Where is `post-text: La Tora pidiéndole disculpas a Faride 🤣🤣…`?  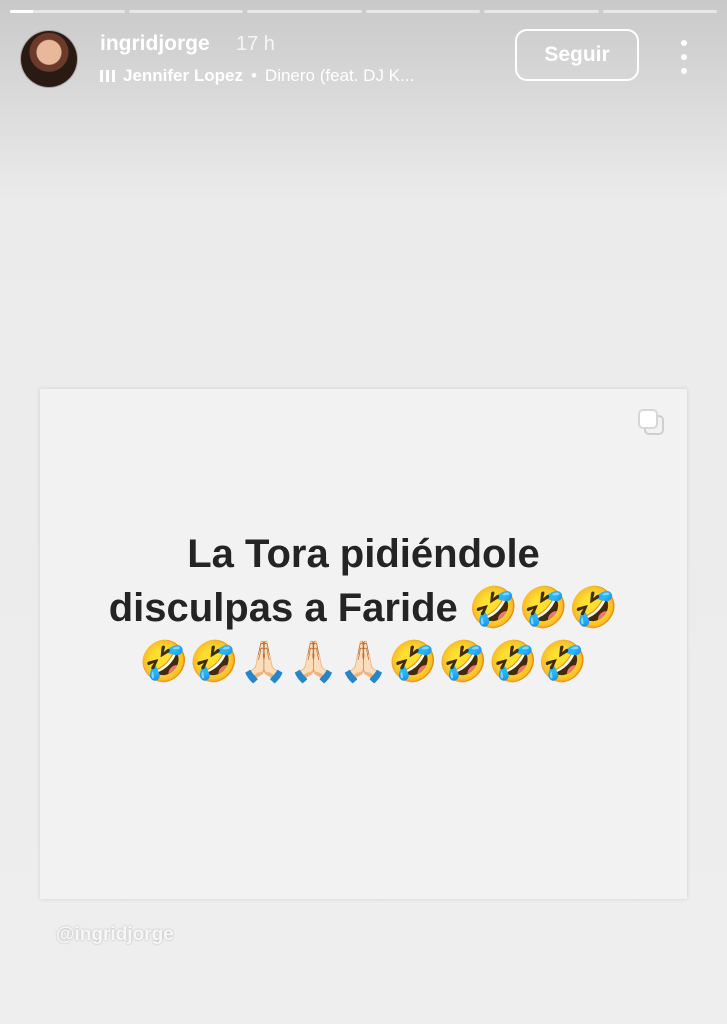
post-text: La Tora pidiéndole disculpas a Faride 🤣🤣… is located at coordinates (363, 608).